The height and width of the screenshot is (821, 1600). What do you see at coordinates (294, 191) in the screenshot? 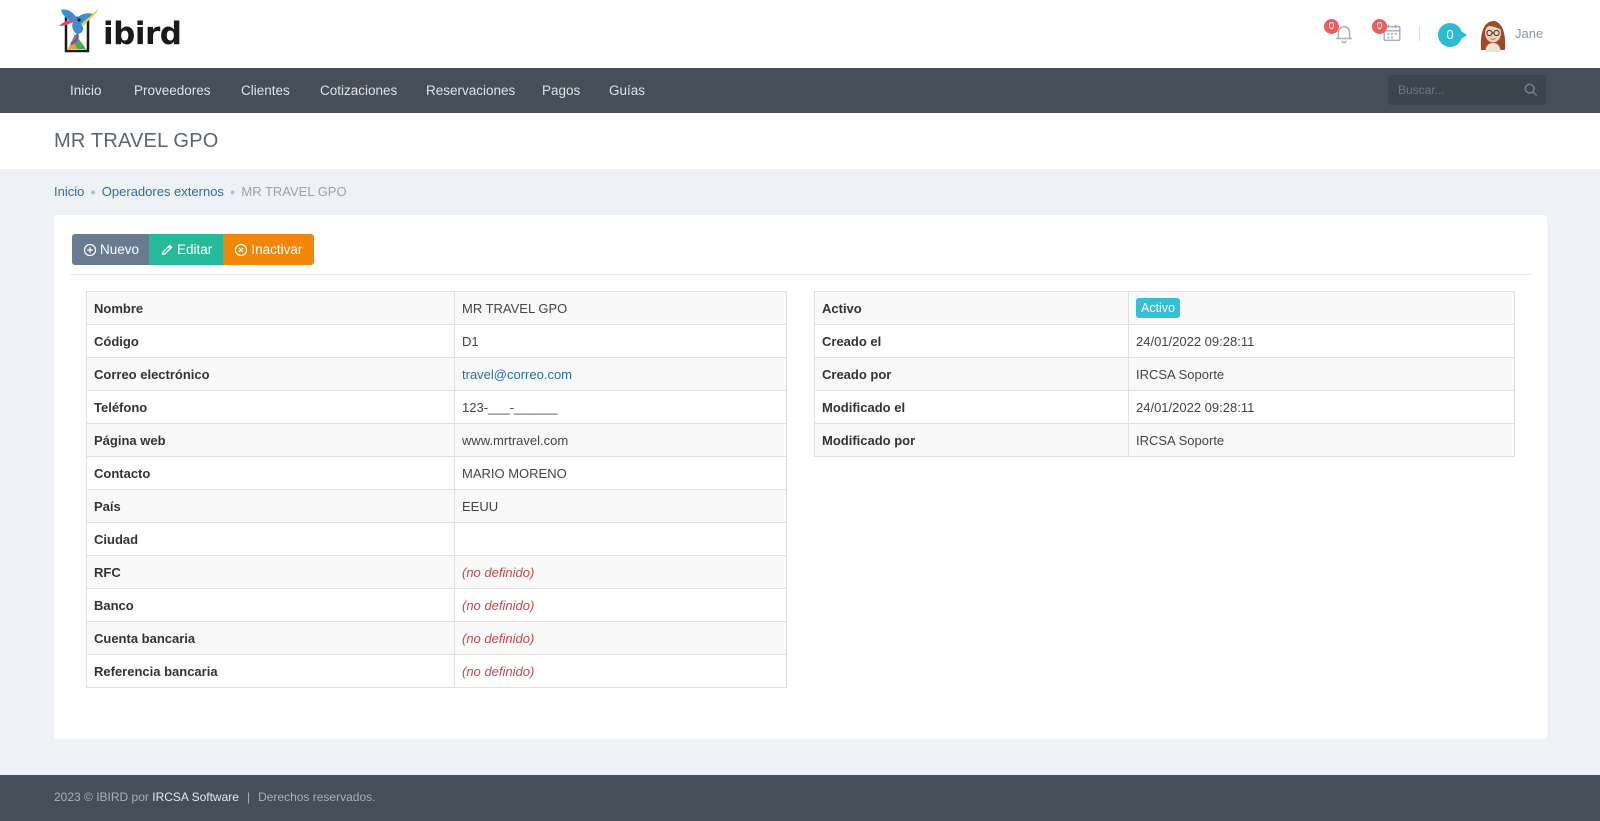
I see `breadcrumb-current: MR TRAVEL GPO` at bounding box center [294, 191].